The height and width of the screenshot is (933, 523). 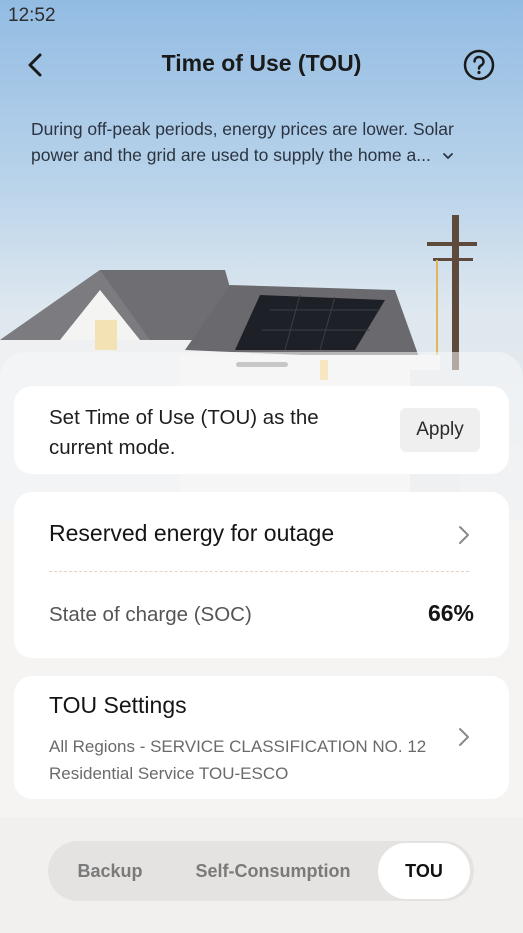 What do you see at coordinates (169, 773) in the screenshot?
I see `tou-tariff-line-2: Residential Service TOU-ESCO` at bounding box center [169, 773].